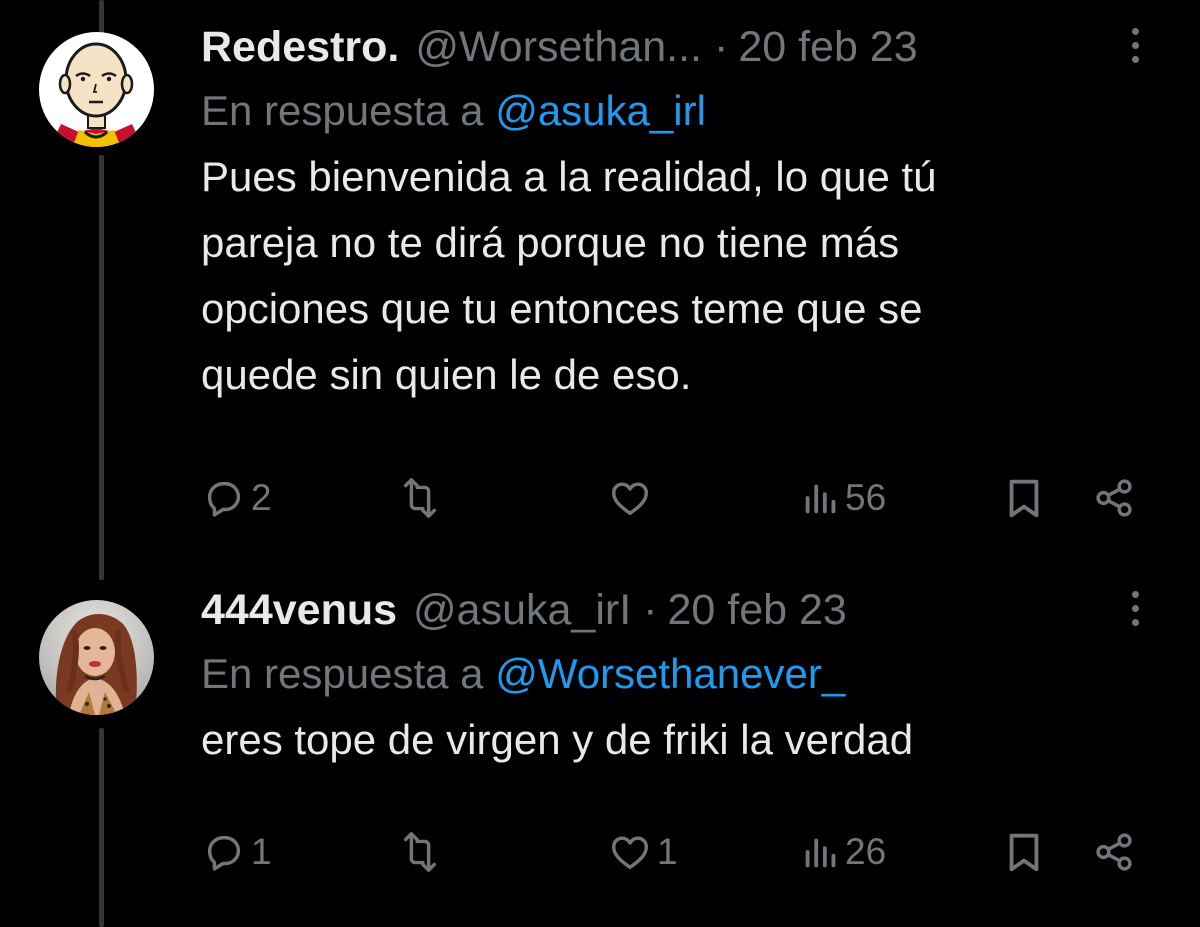 This screenshot has height=927, width=1200. I want to click on views-button: 56, so click(843, 498).